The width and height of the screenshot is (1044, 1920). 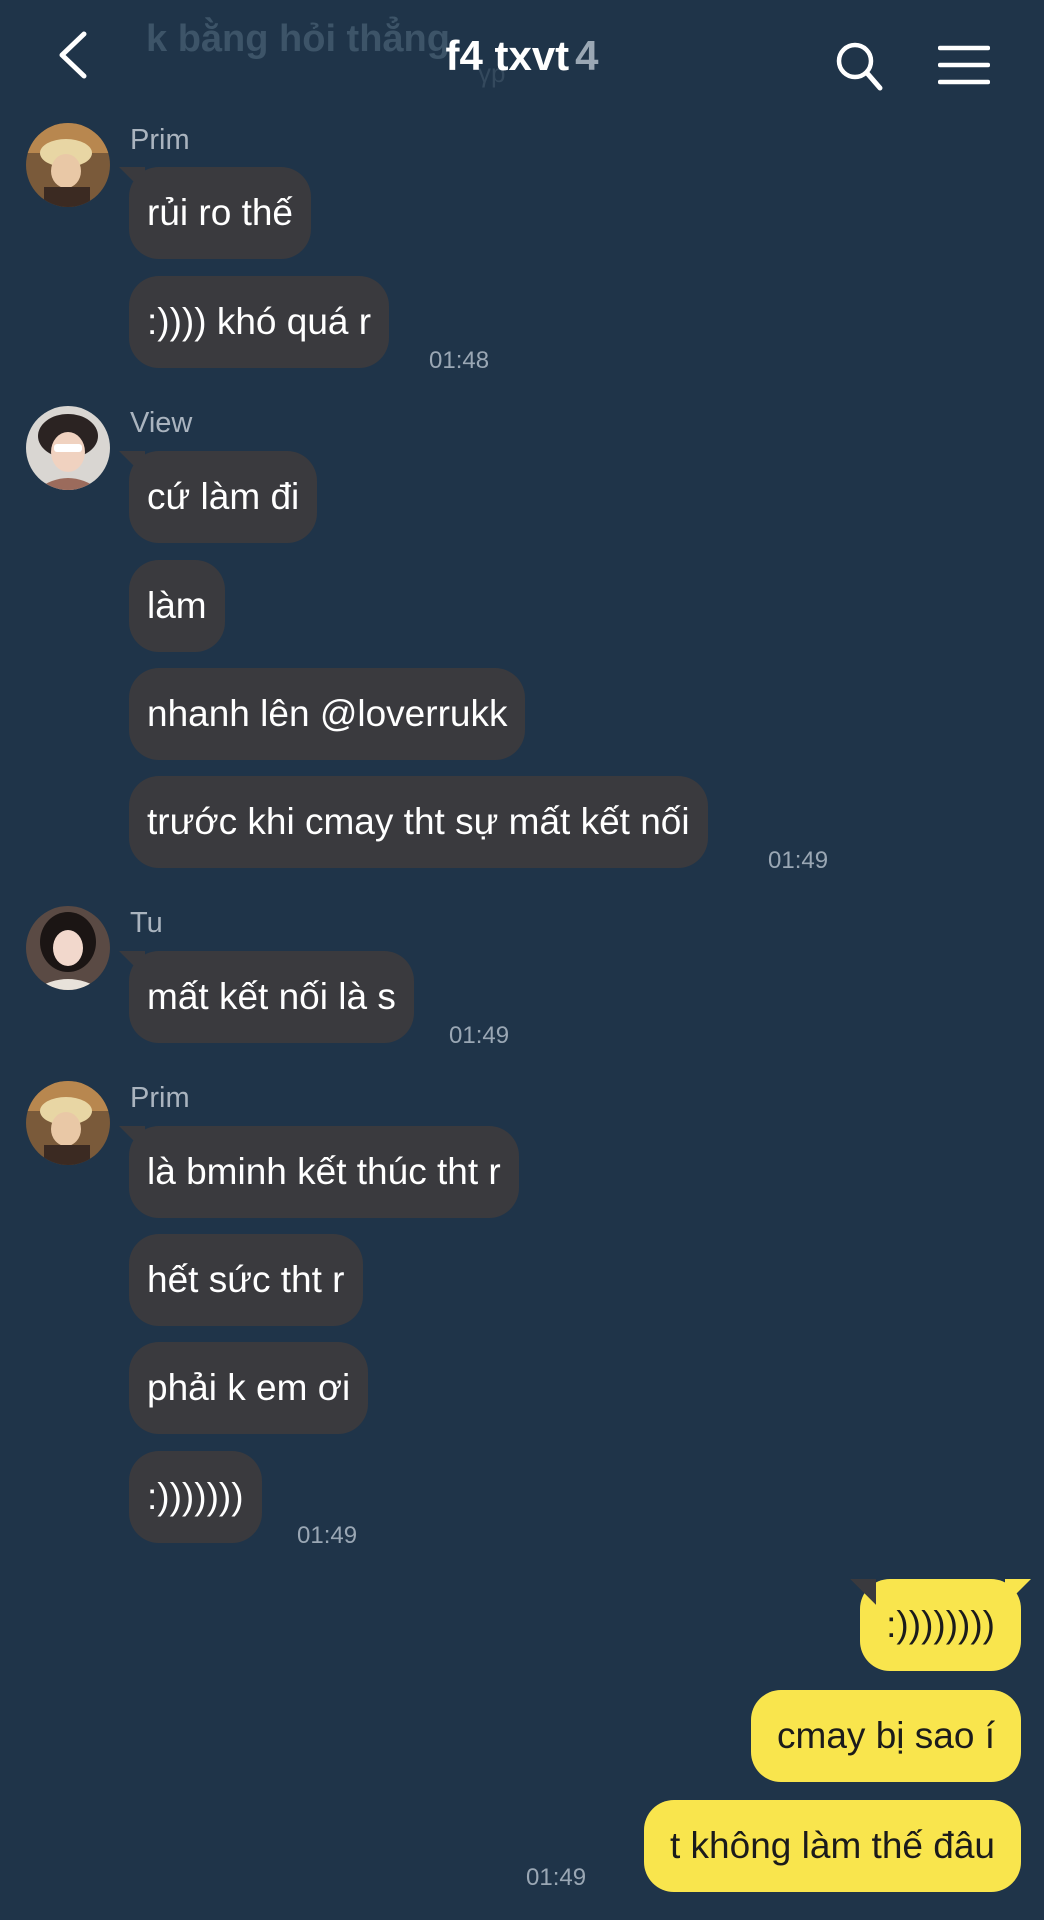 What do you see at coordinates (259, 322) in the screenshot?
I see `message-bubble: :)))) khó quá r` at bounding box center [259, 322].